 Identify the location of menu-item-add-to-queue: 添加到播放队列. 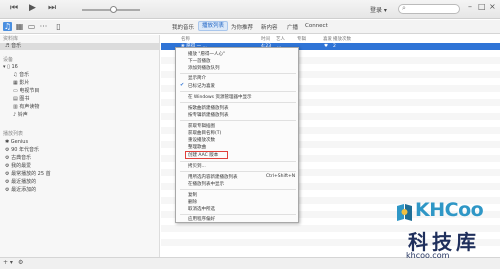
(204, 68).